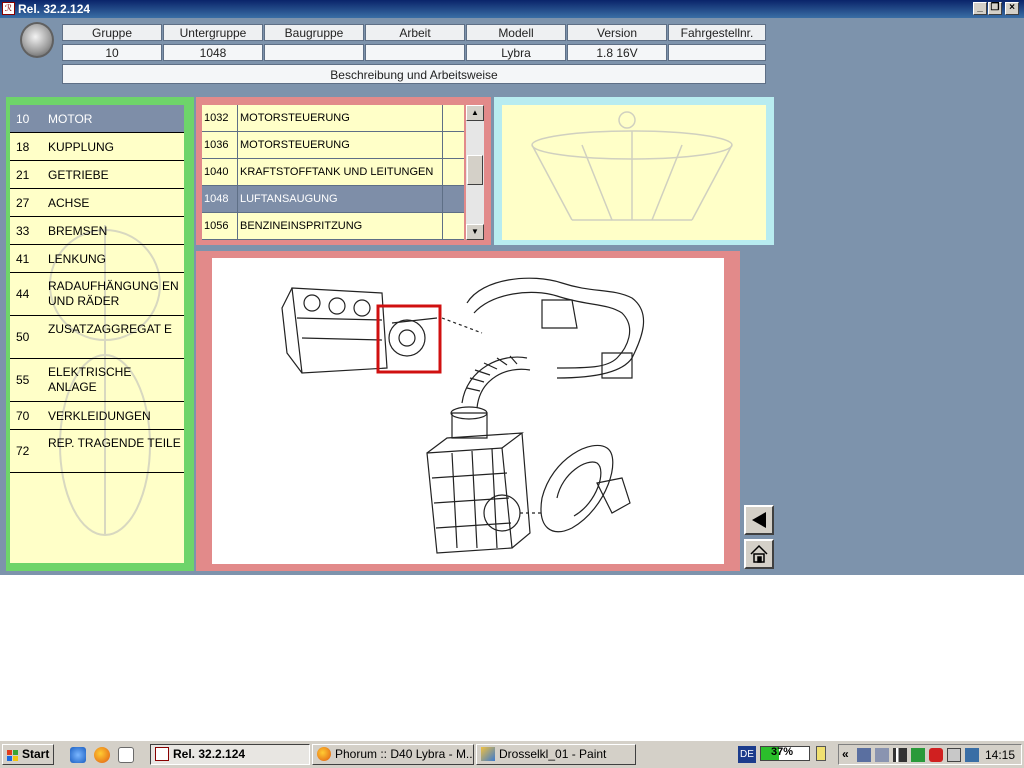 This screenshot has height=768, width=1024. I want to click on group-label: REP. TRAGENDE TEILE, so click(114, 443).